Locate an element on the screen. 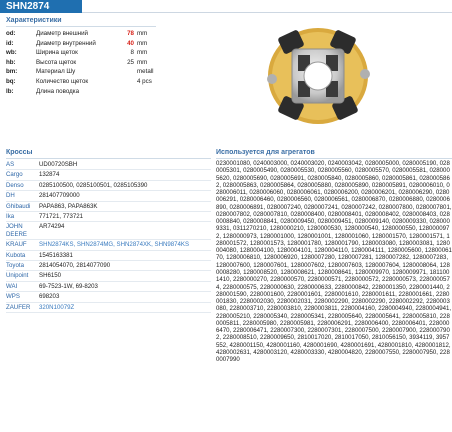  char-code: bm: is located at coordinates (12, 72).